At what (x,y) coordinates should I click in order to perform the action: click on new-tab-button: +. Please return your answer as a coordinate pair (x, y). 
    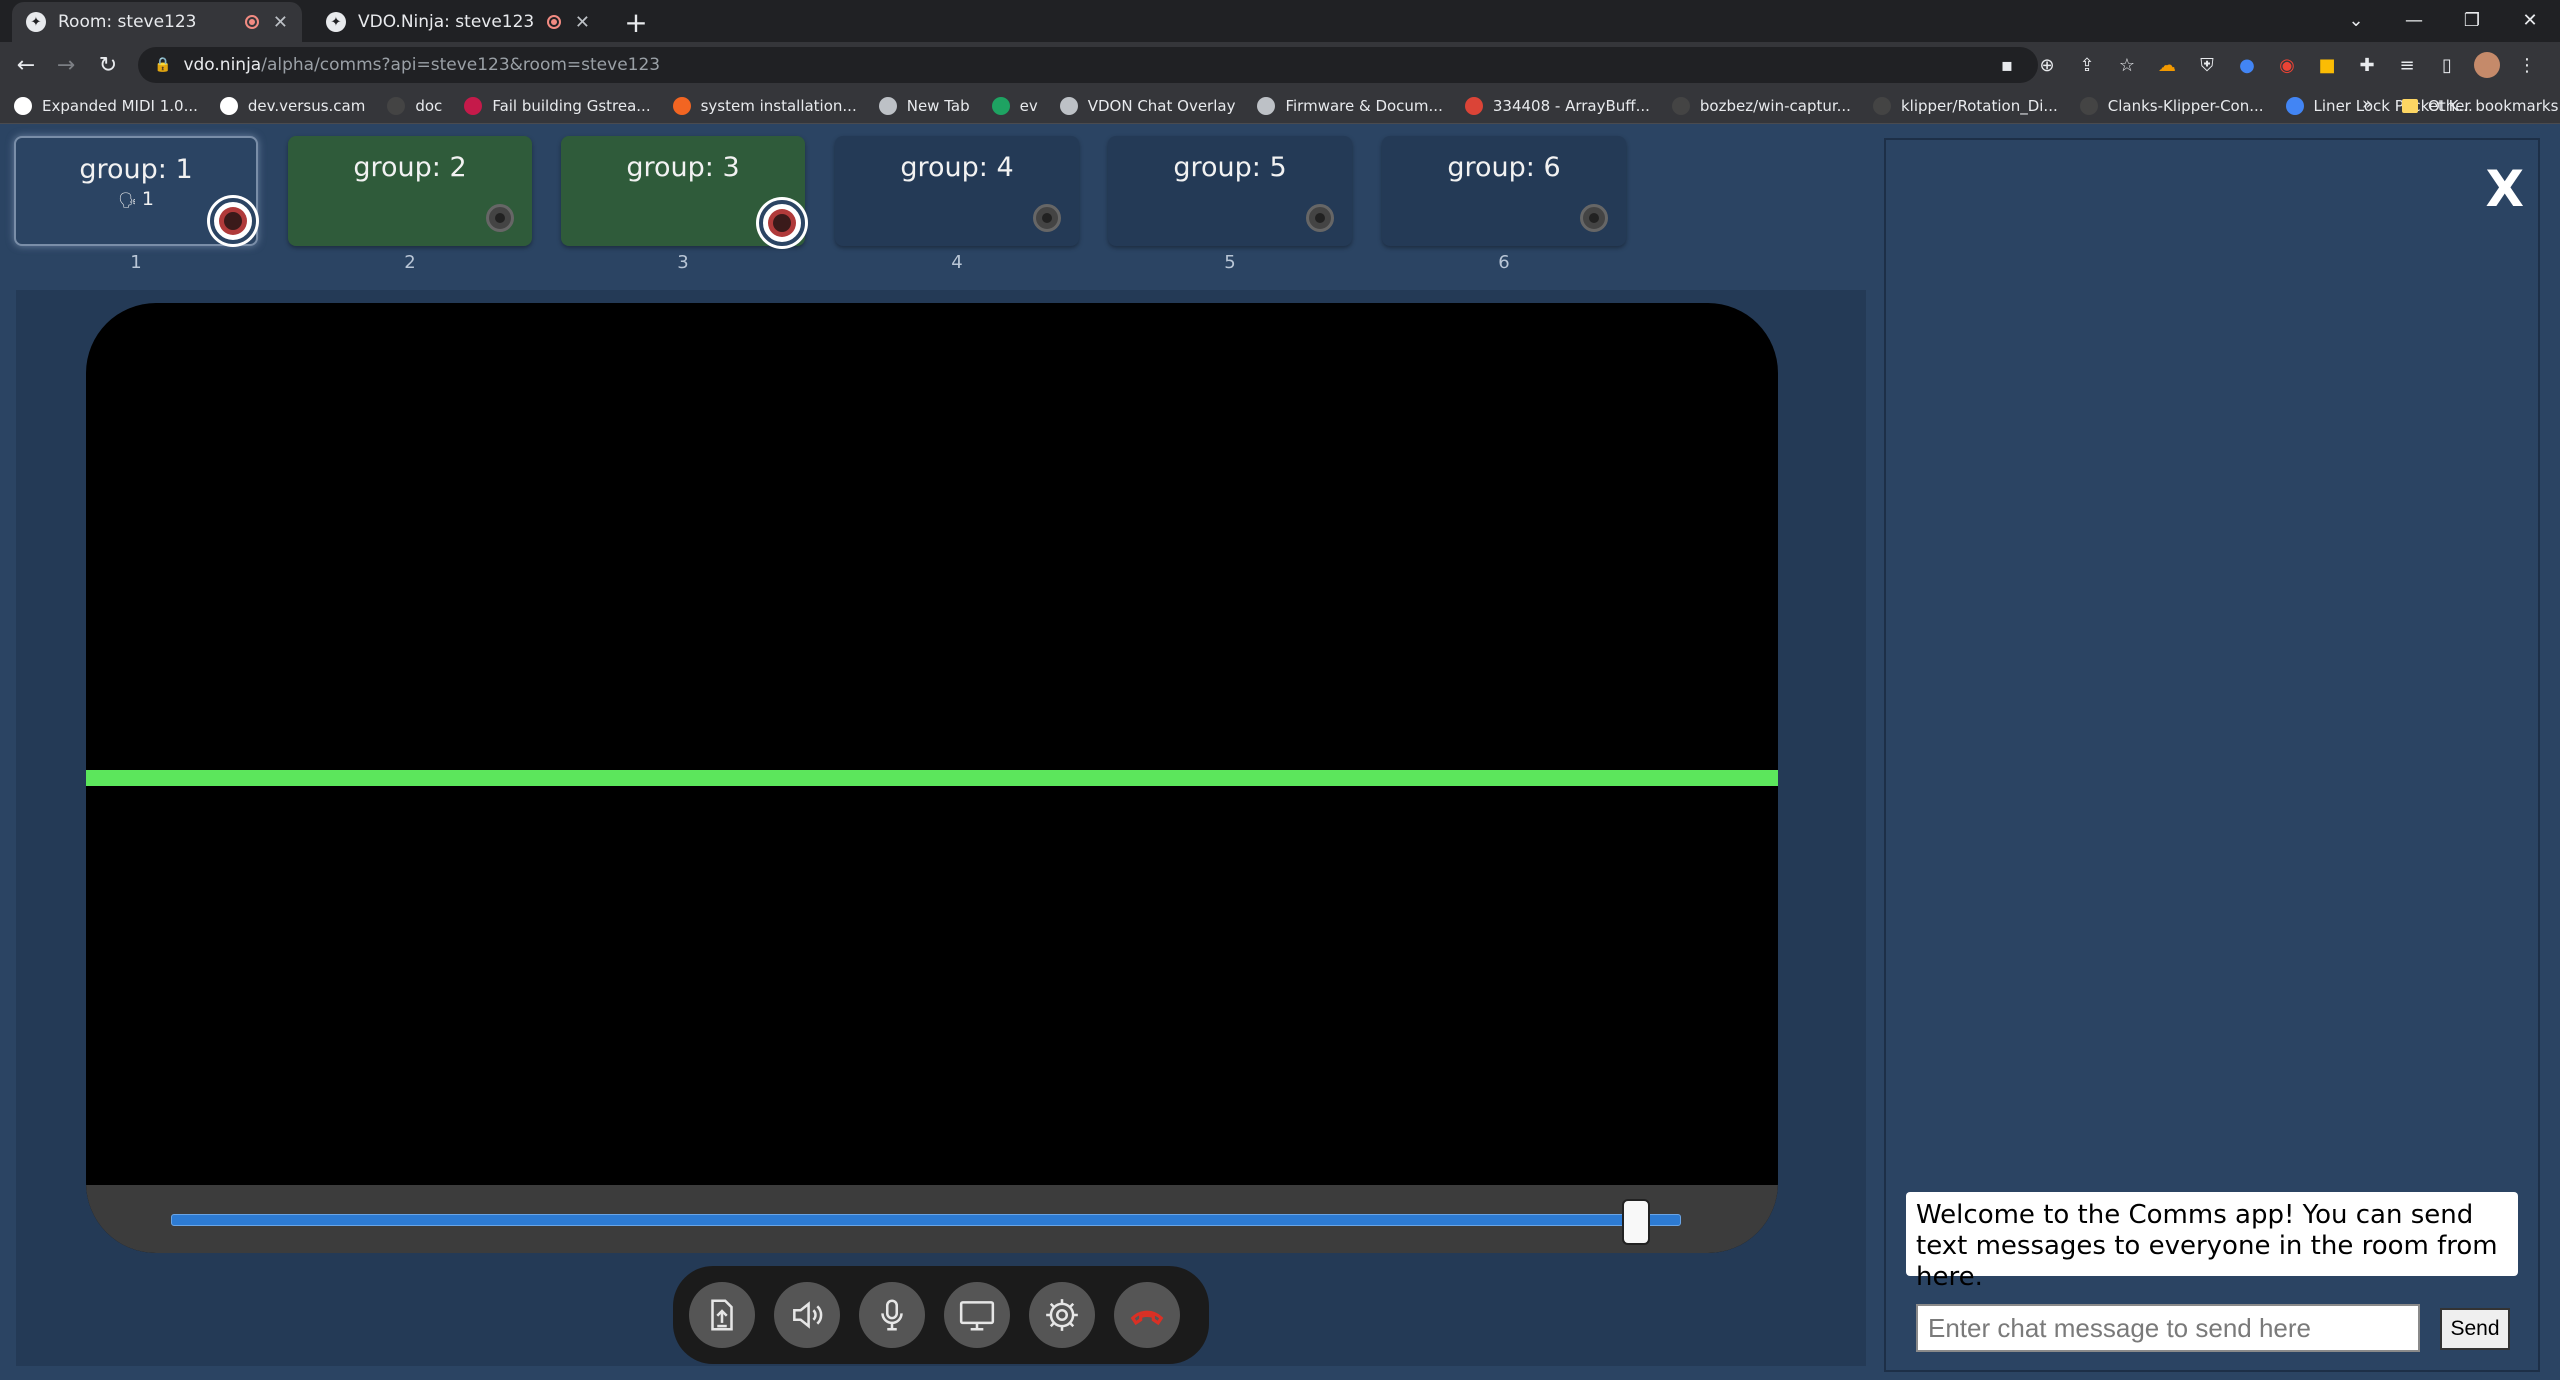
    Looking at the image, I should click on (636, 22).